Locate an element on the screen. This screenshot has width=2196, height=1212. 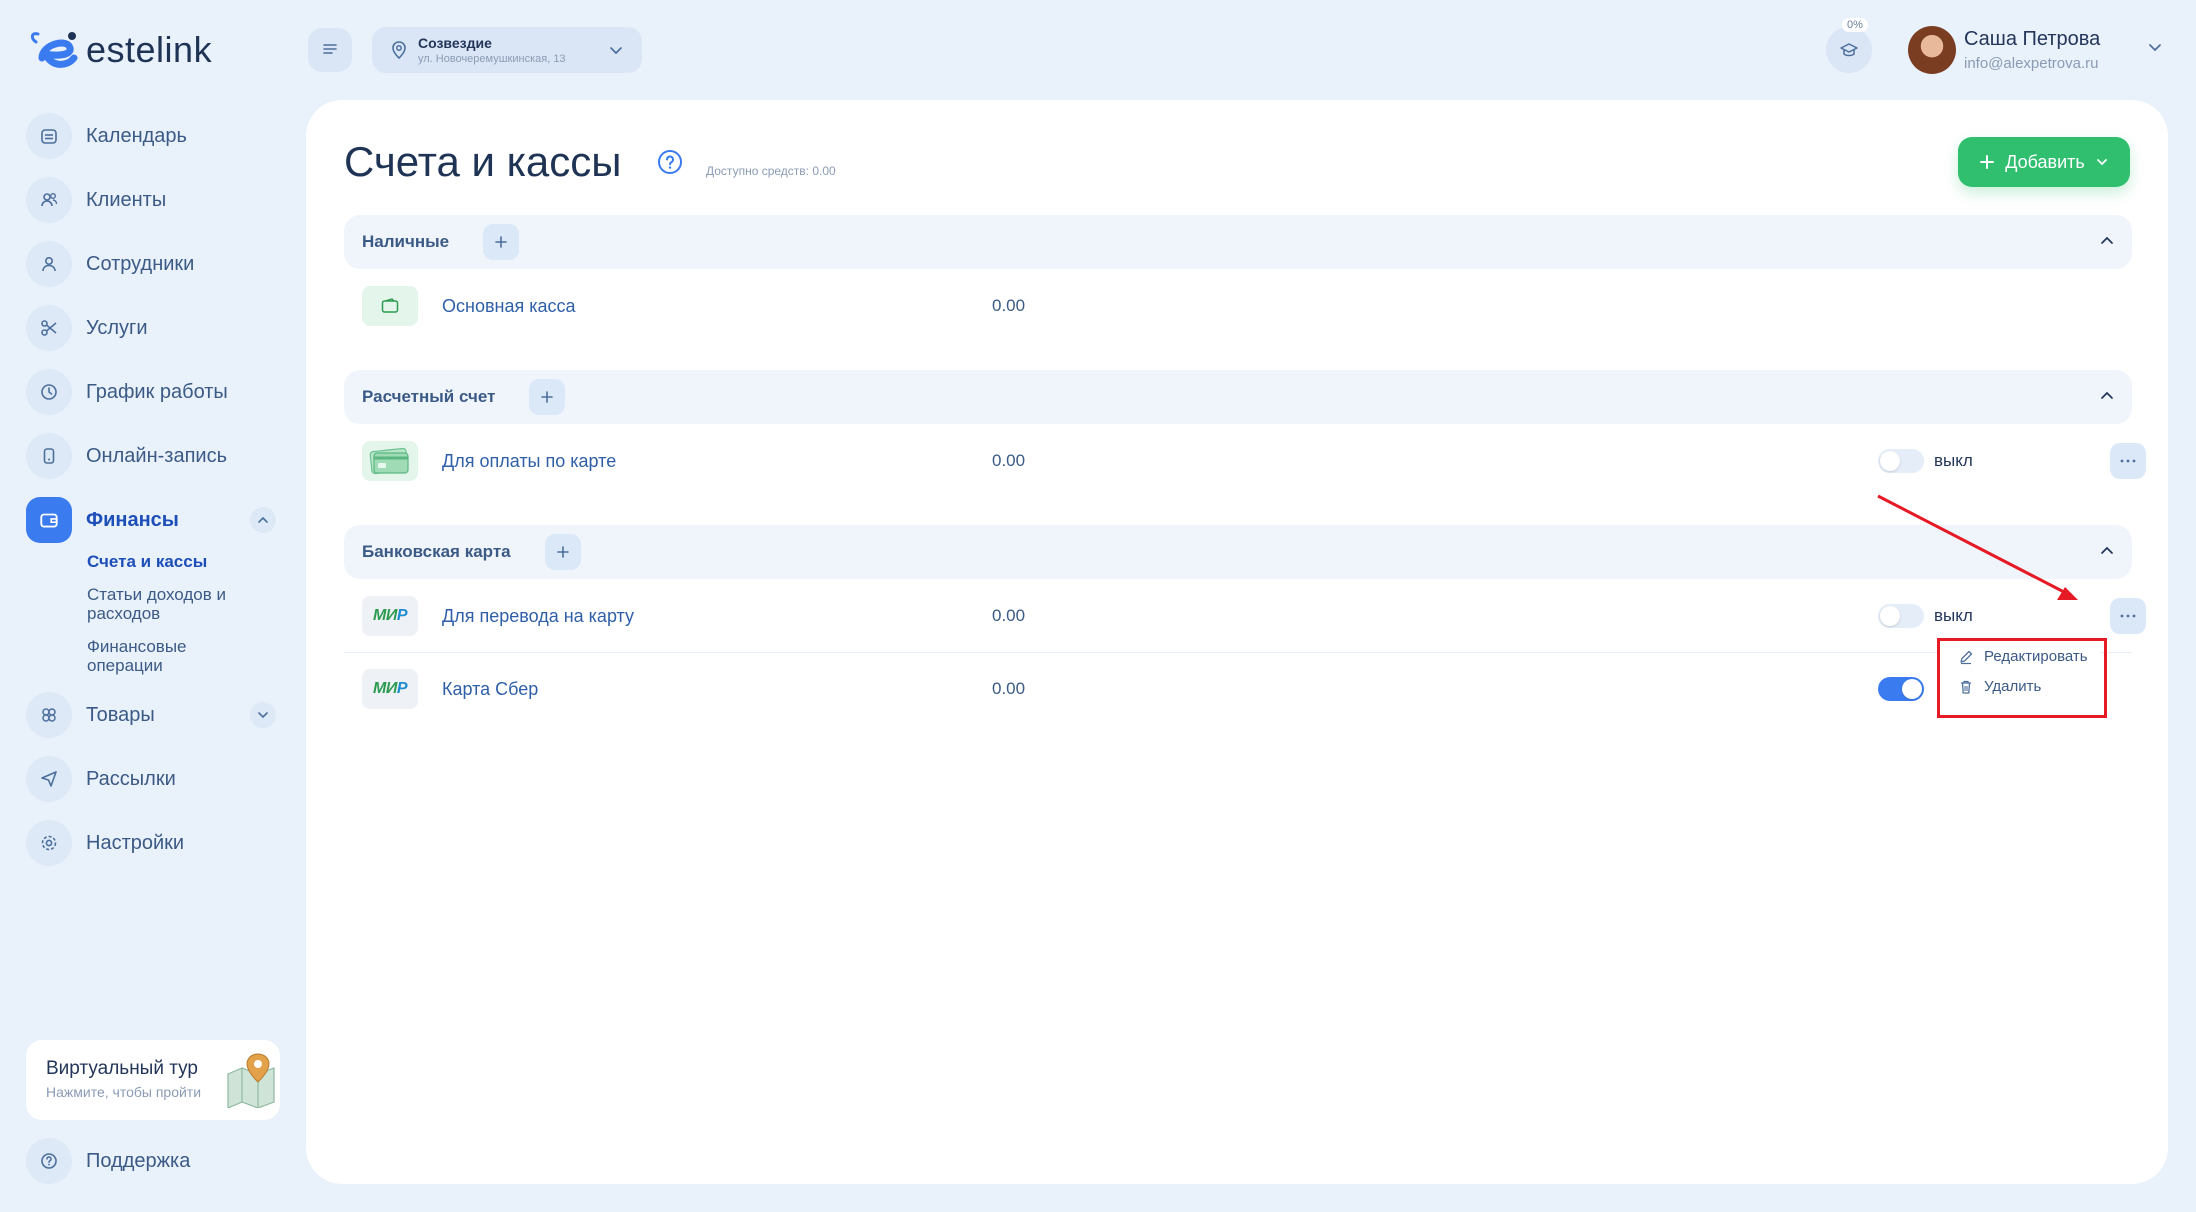
account-row: МИР Для перевода на карту 0.00 выкл is located at coordinates (1245, 616).